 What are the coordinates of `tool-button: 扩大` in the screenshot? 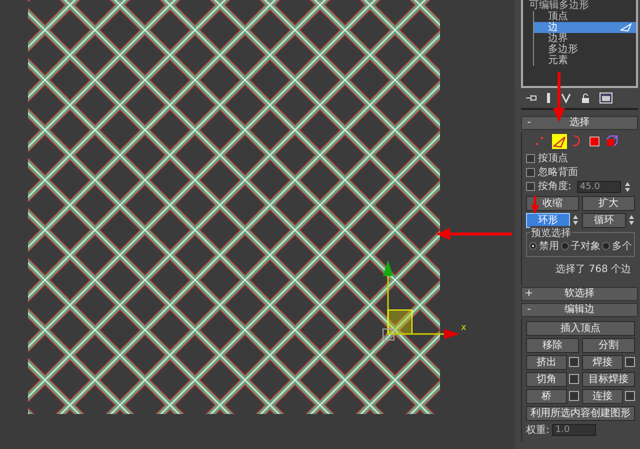 It's located at (608, 203).